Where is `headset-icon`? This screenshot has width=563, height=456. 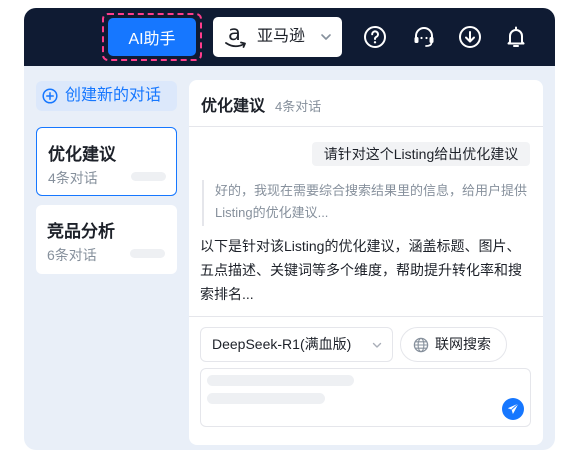
headset-icon is located at coordinates (424, 37).